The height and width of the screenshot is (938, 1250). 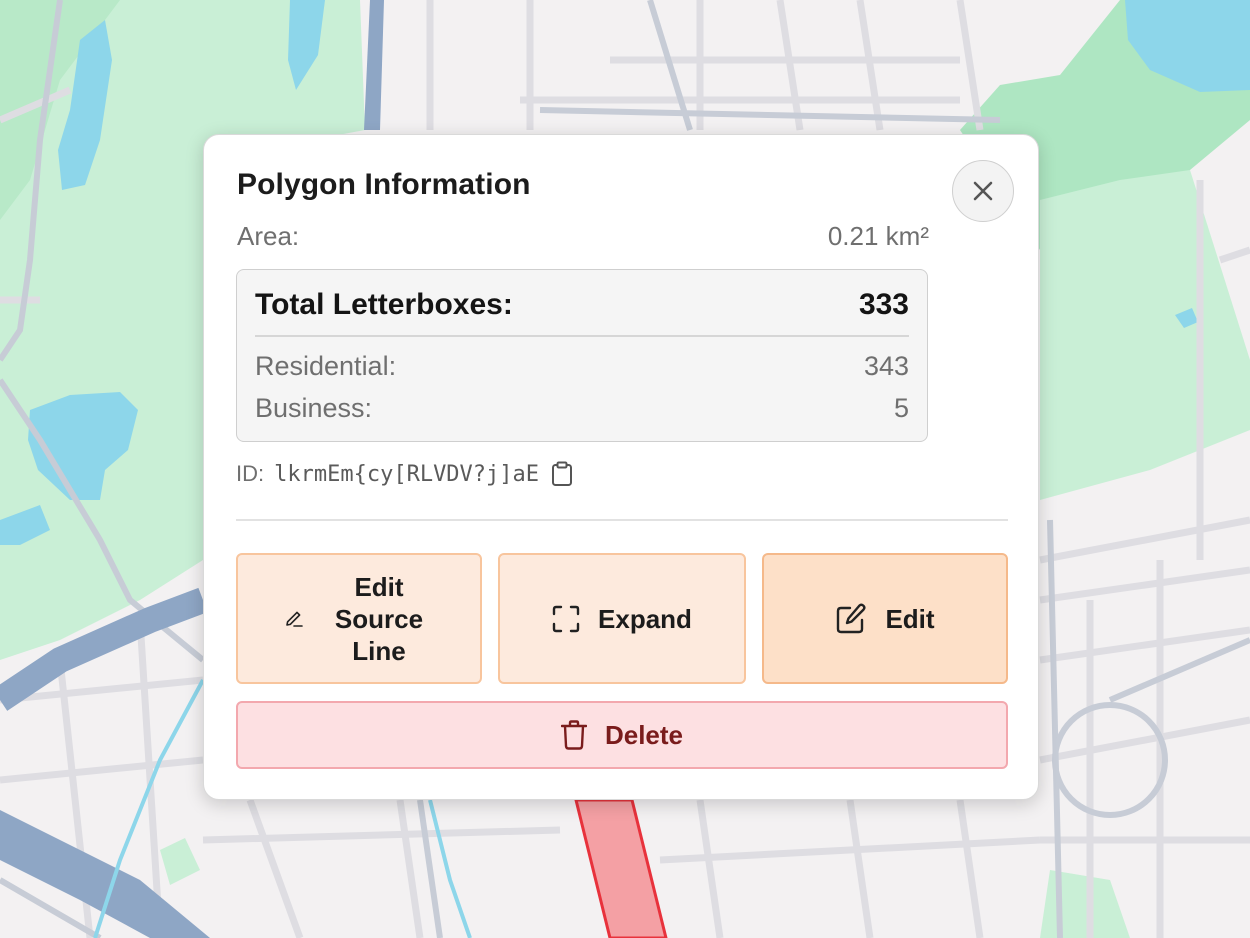 I want to click on delete-label: Delete, so click(x=644, y=735).